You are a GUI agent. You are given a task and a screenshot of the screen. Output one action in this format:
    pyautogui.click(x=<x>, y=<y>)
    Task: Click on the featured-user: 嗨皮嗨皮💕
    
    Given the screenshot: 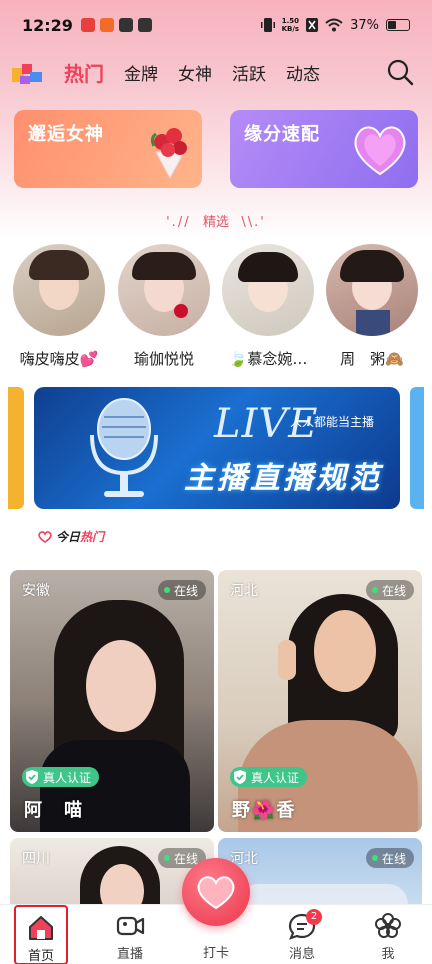 What is the action you would take?
    pyautogui.click(x=59, y=306)
    